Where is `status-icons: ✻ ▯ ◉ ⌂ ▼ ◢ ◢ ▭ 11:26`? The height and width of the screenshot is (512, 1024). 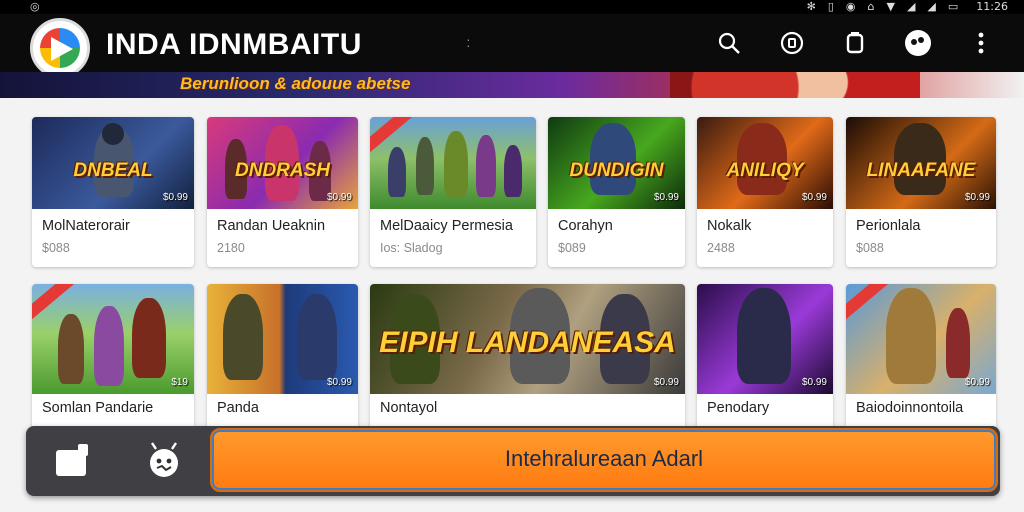
status-icons: ✻ ▯ ◉ ⌂ ▼ ◢ ◢ ▭ 11:26 is located at coordinates (907, 6).